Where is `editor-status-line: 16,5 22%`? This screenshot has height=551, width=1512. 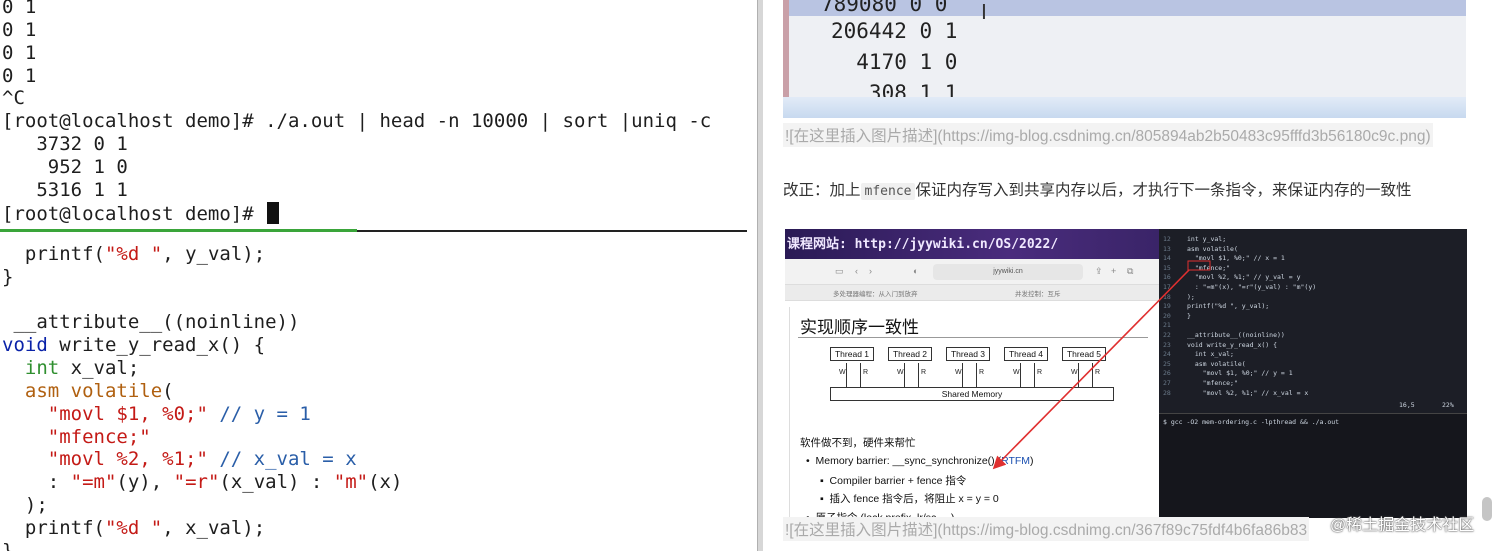 editor-status-line: 16,5 22% is located at coordinates (1426, 405).